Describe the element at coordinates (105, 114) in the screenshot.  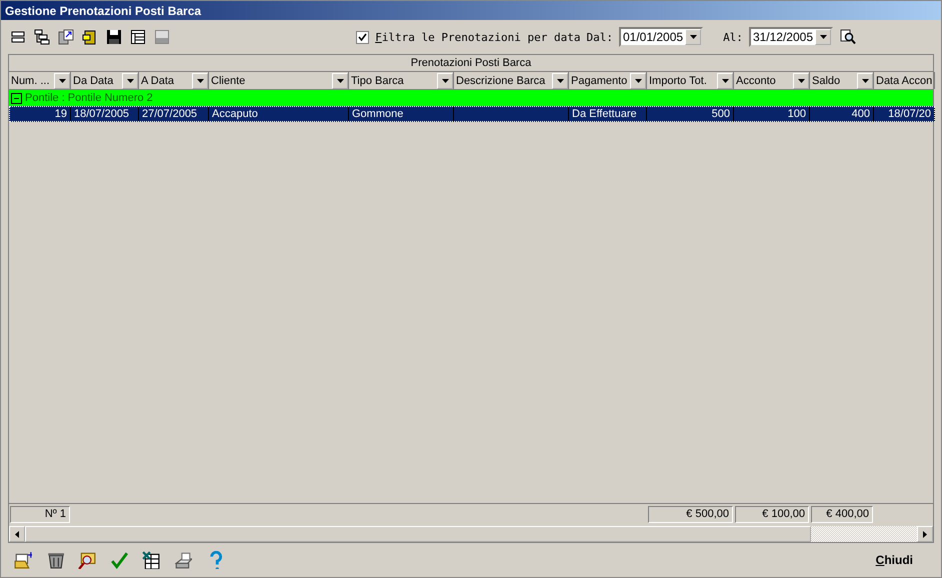
I see `table-cell: 18/07/2005` at that location.